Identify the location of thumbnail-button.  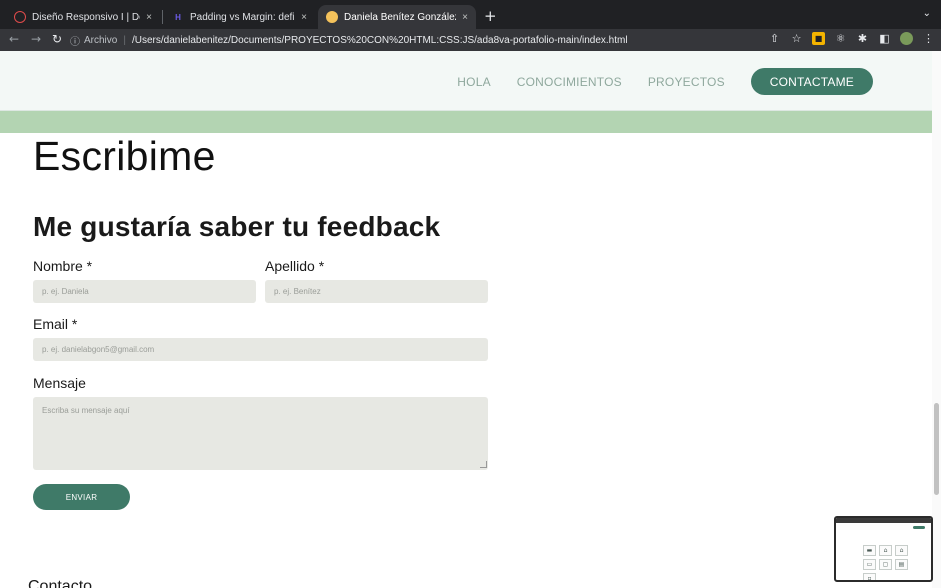
(919, 527).